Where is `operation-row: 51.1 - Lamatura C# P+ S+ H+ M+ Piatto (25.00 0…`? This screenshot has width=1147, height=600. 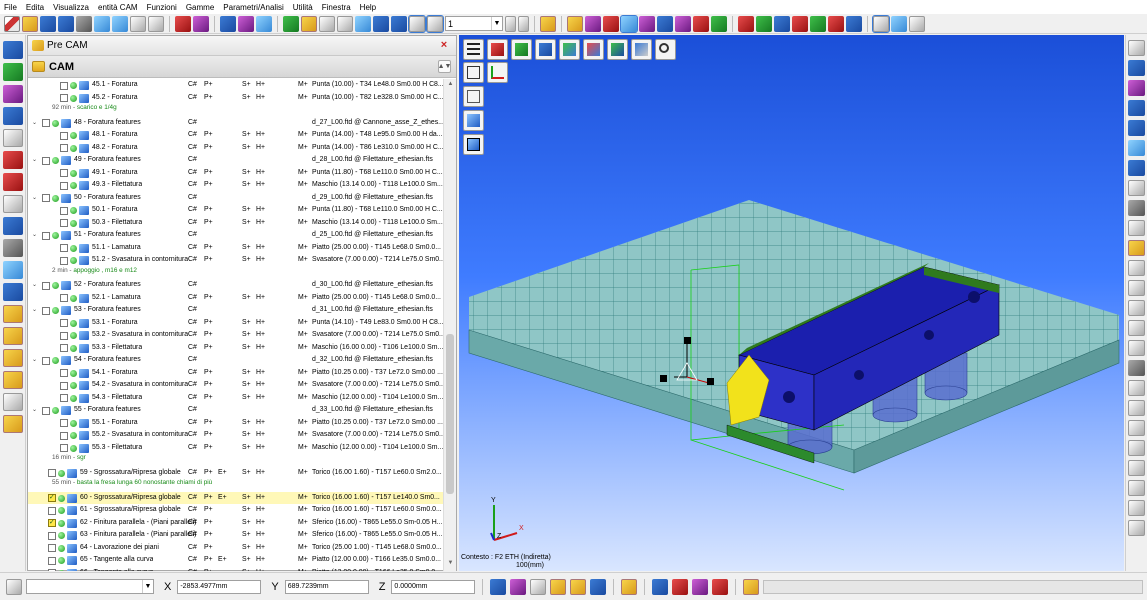
operation-row: 51.1 - Lamatura C# P+ S+ H+ M+ Piatto (25.00 0… is located at coordinates (236, 248).